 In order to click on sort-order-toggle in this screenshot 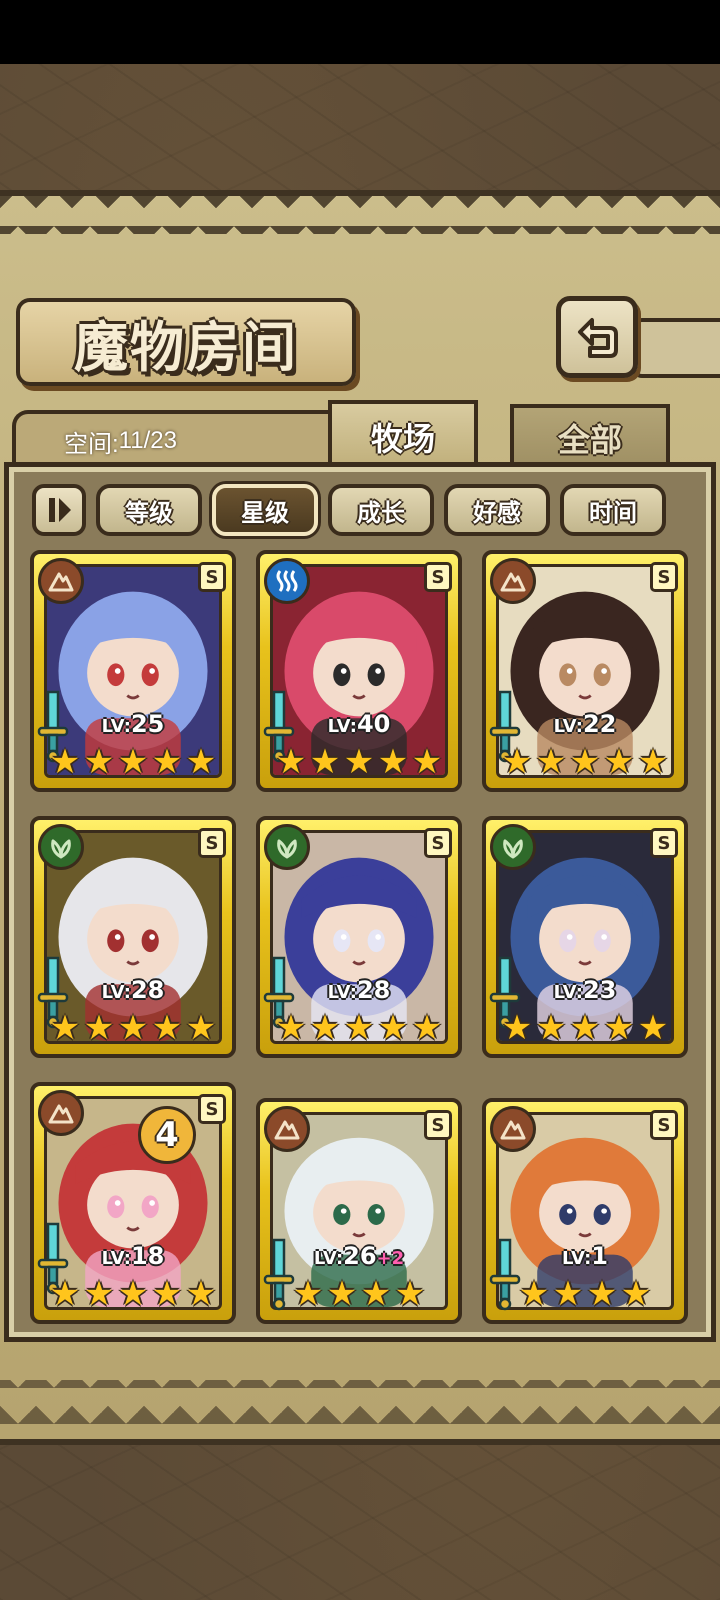, I will do `click(59, 510)`.